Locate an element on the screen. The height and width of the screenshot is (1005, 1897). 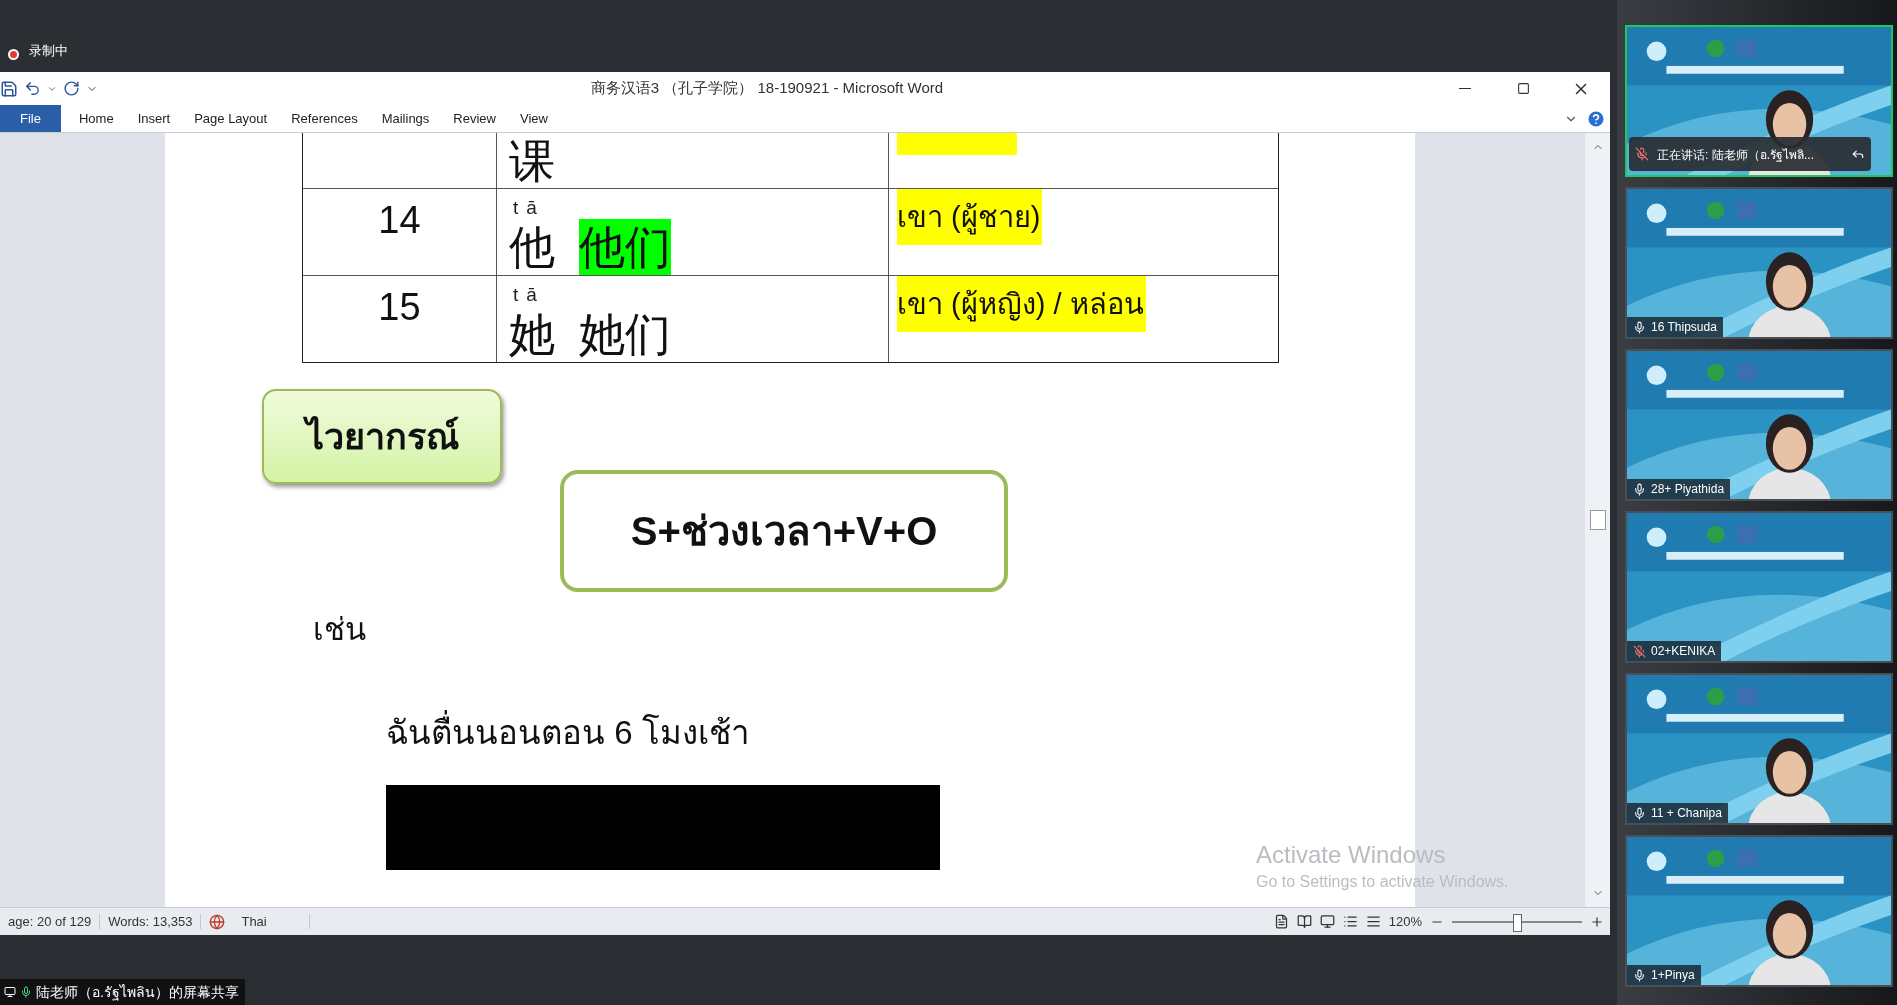
participant-name: 02+KENIKA is located at coordinates (1683, 651).